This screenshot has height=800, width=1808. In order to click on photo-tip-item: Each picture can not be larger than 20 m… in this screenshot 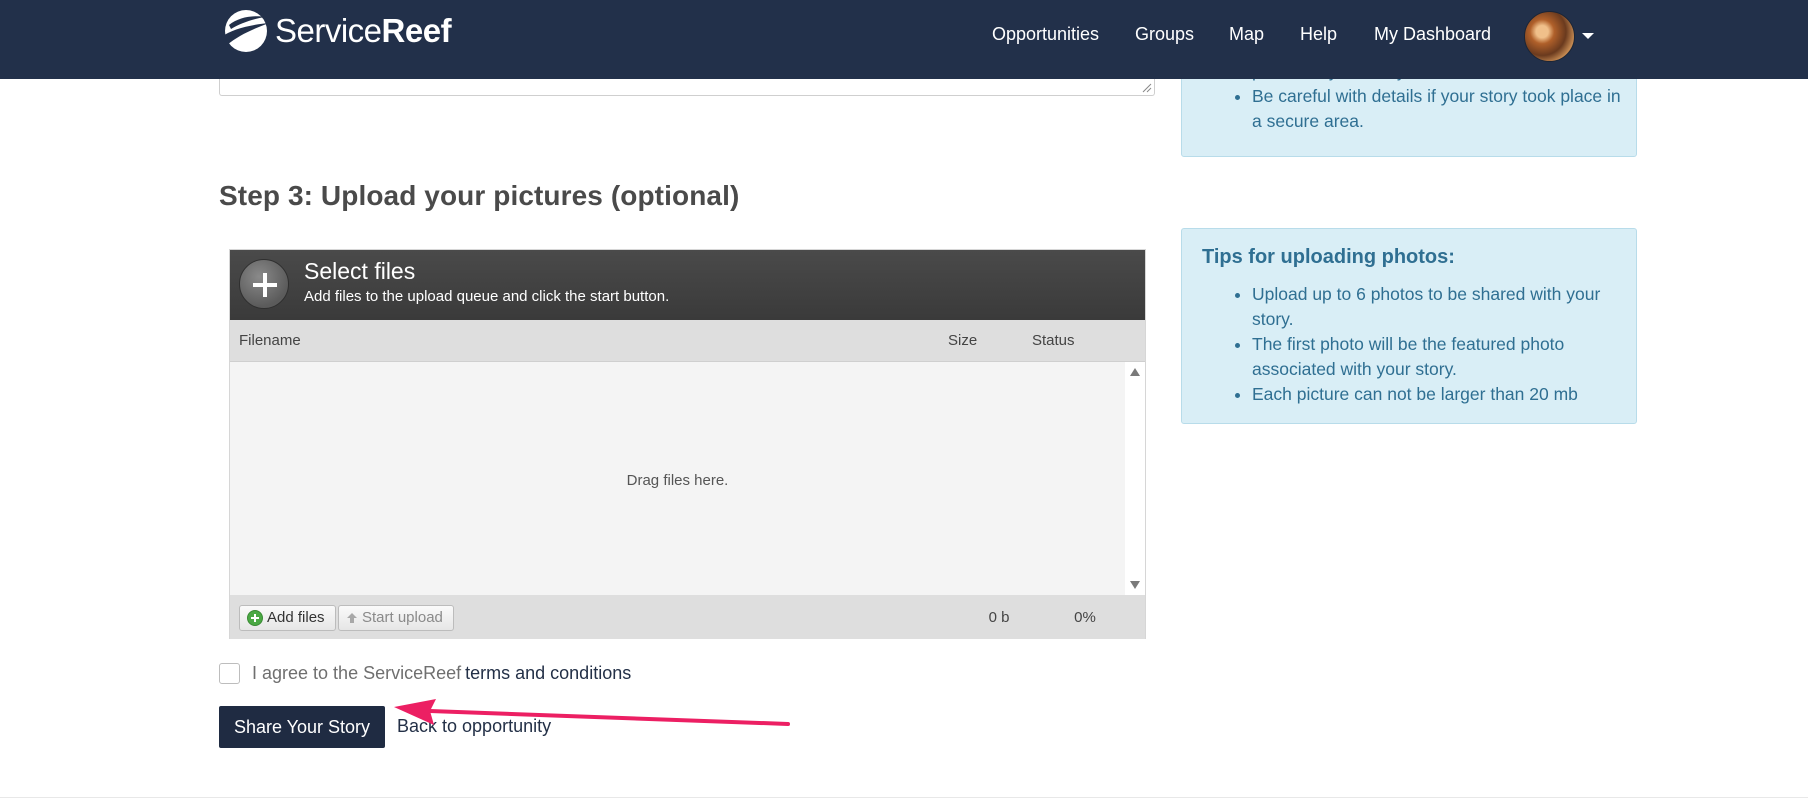, I will do `click(1437, 394)`.